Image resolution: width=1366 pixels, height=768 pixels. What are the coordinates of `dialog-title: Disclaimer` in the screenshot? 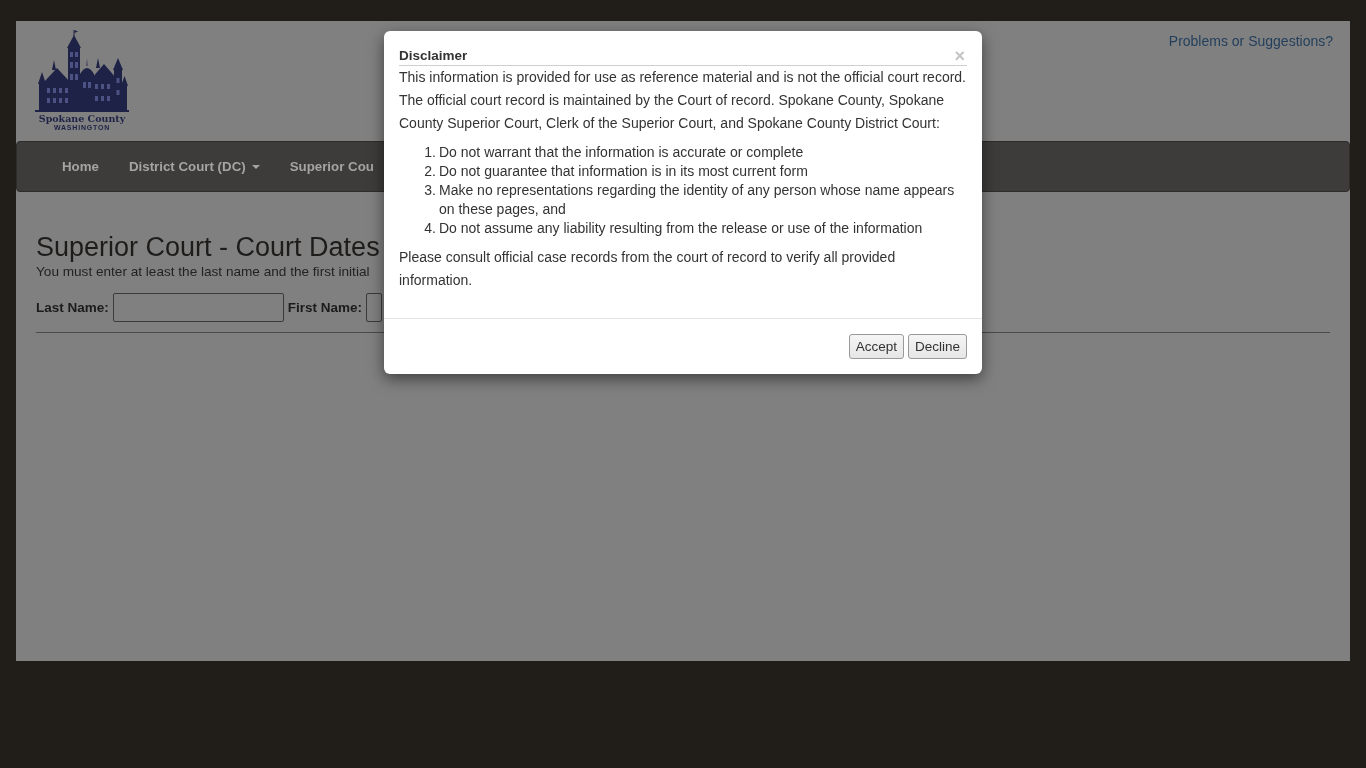 It's located at (433, 56).